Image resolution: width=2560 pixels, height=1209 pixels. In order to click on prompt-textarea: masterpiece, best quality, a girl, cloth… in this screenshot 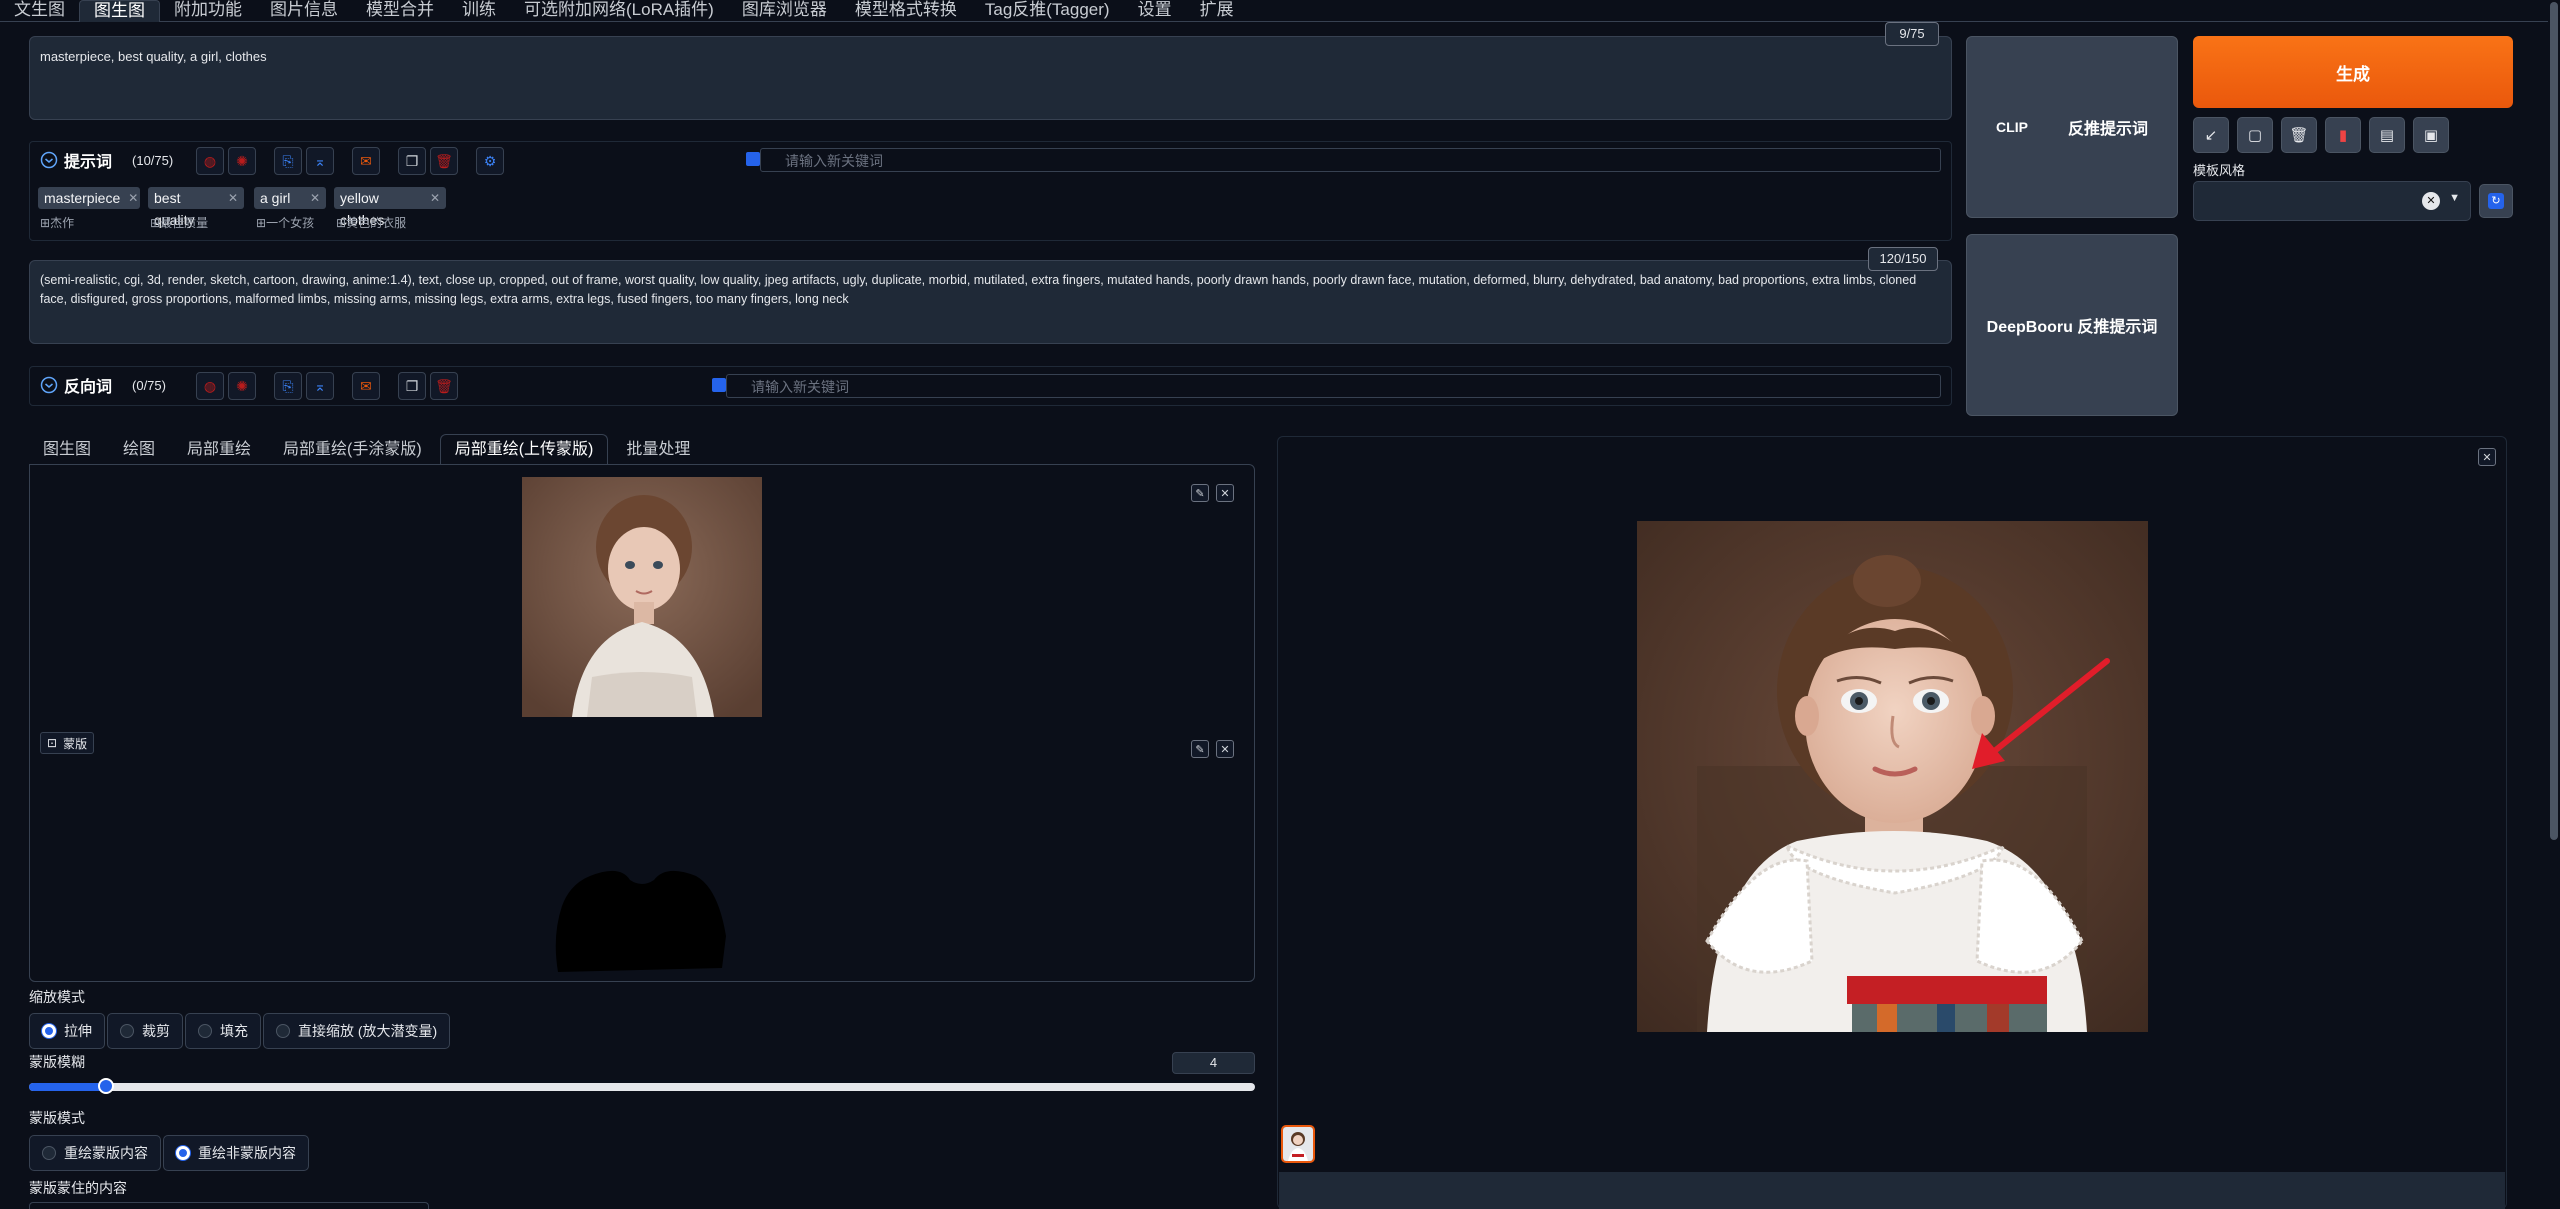, I will do `click(990, 78)`.